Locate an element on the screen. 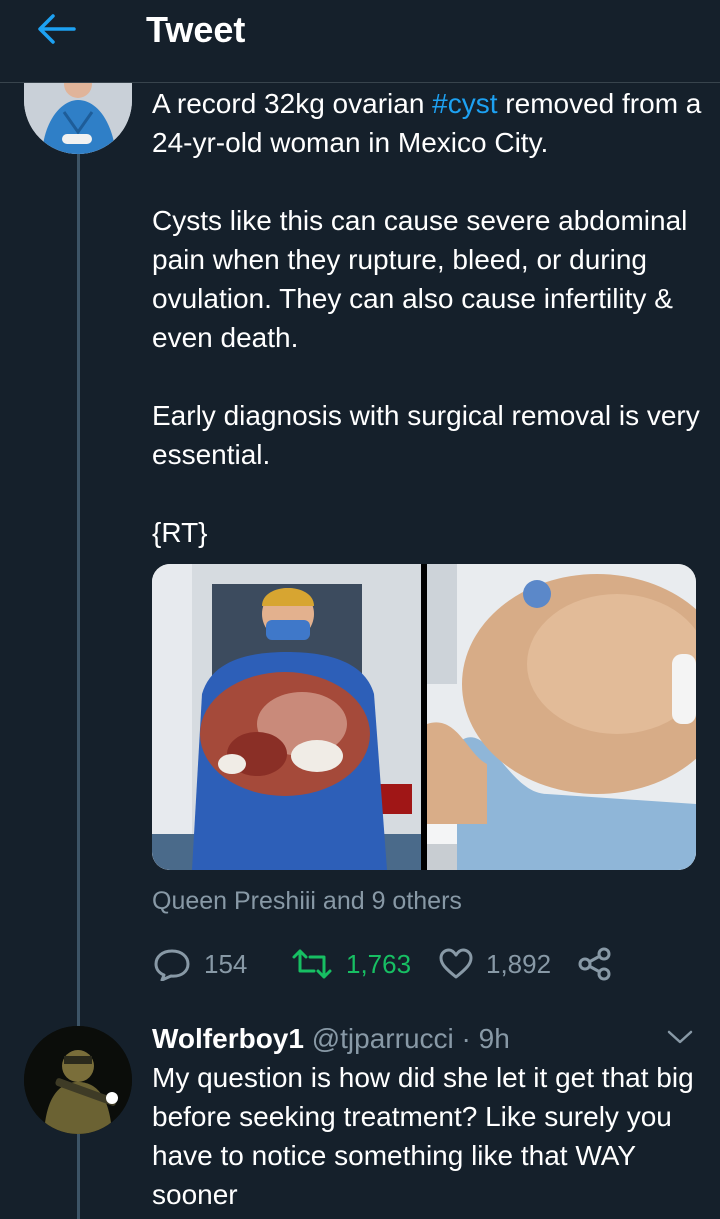 This screenshot has height=1219, width=720. share-icon is located at coordinates (594, 964).